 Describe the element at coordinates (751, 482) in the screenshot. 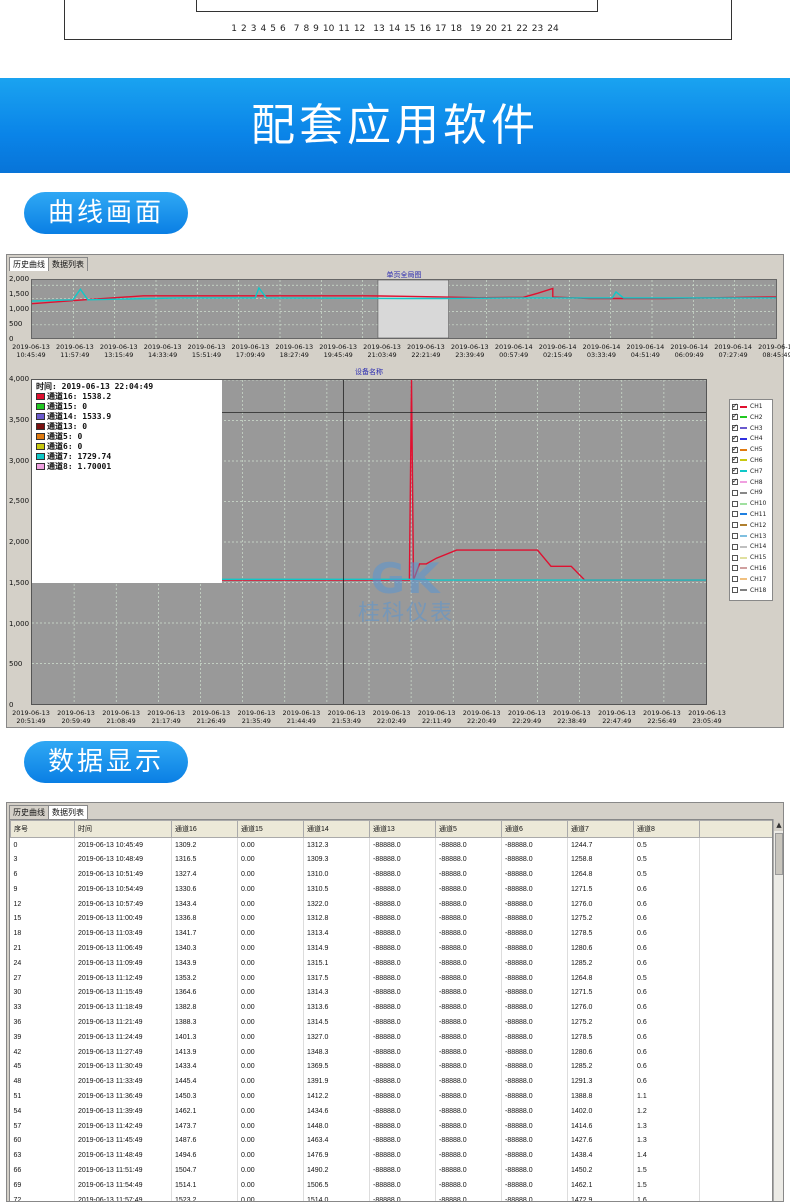

I see `channel-item: CH8` at that location.